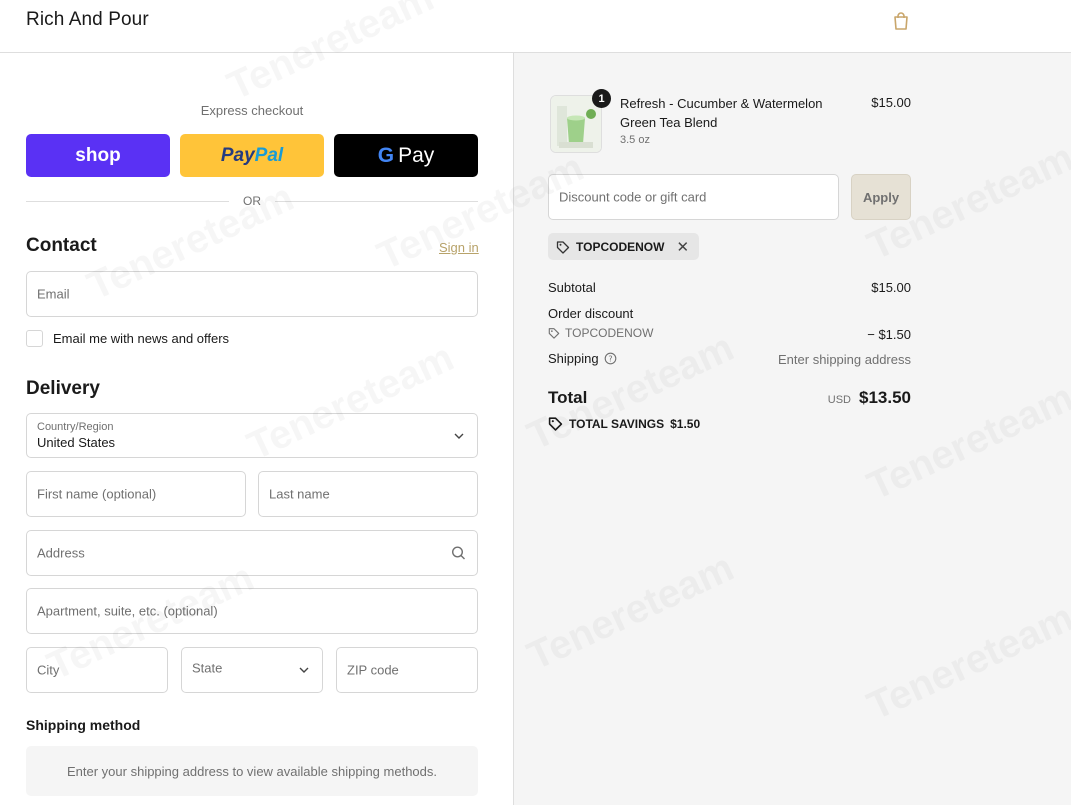 This screenshot has width=1071, height=805. I want to click on shipping-row-label: Shipping ?, so click(582, 358).